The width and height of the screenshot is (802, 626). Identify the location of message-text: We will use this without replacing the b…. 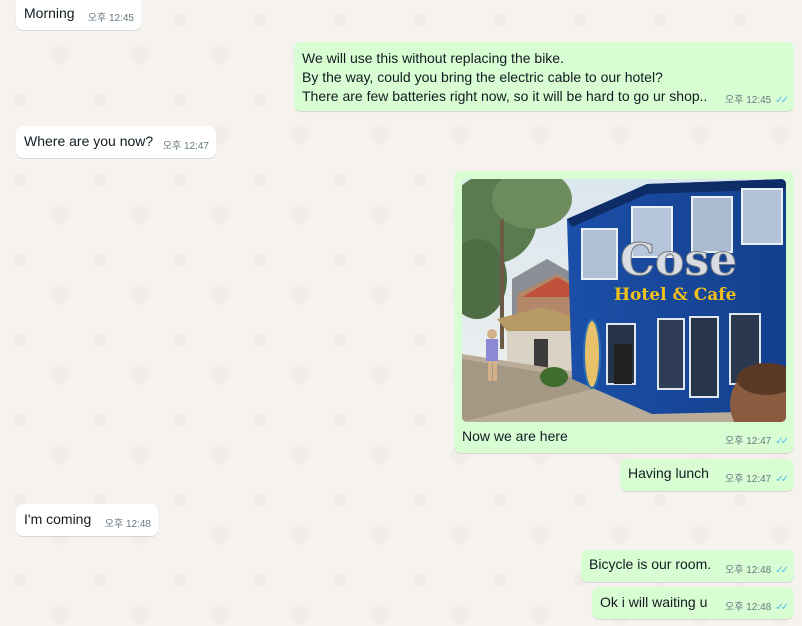
(433, 58).